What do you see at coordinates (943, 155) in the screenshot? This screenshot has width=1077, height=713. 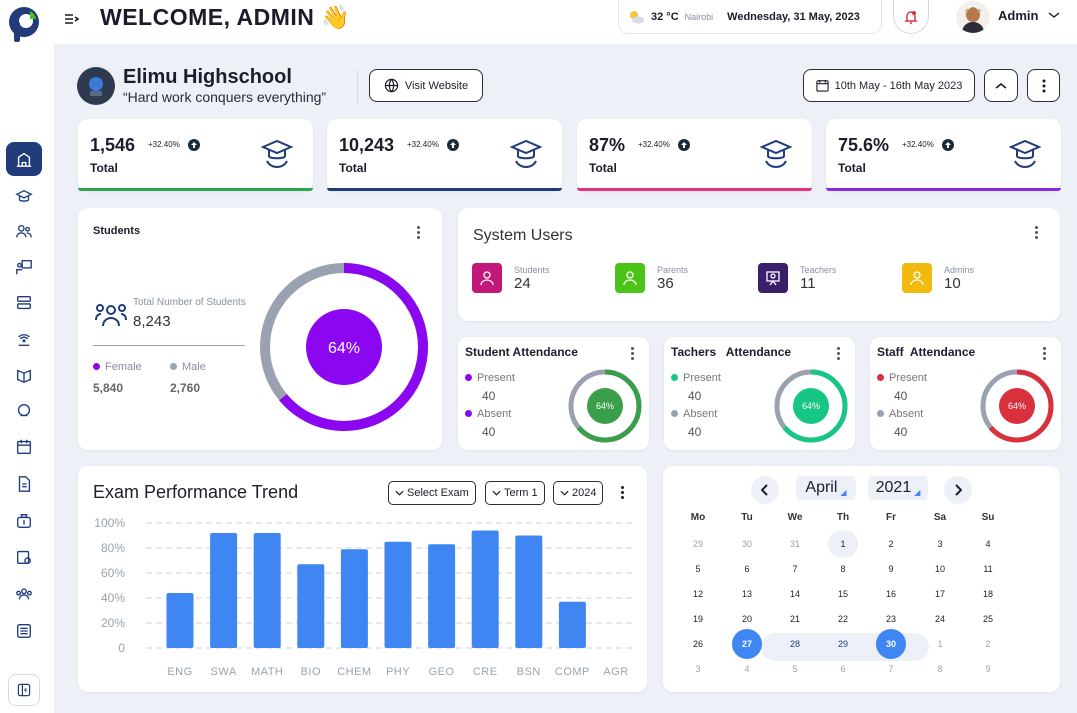 I see `stat-card: 75.6% +32.40% Total` at bounding box center [943, 155].